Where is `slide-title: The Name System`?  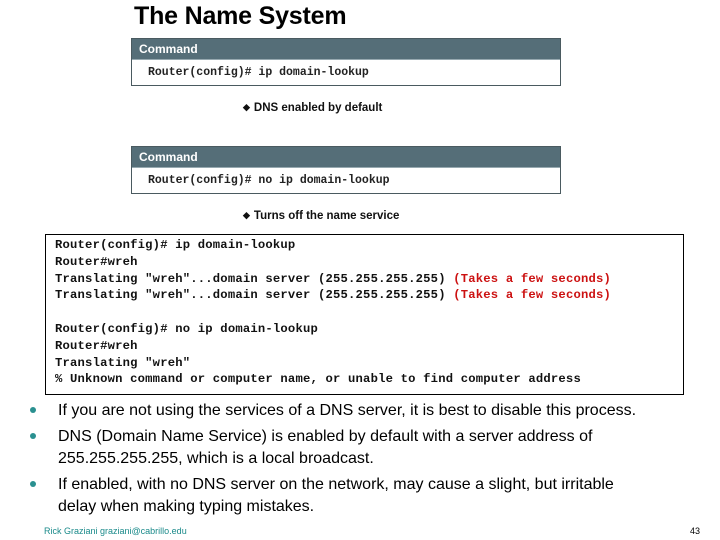
slide-title: The Name System is located at coordinates (240, 16).